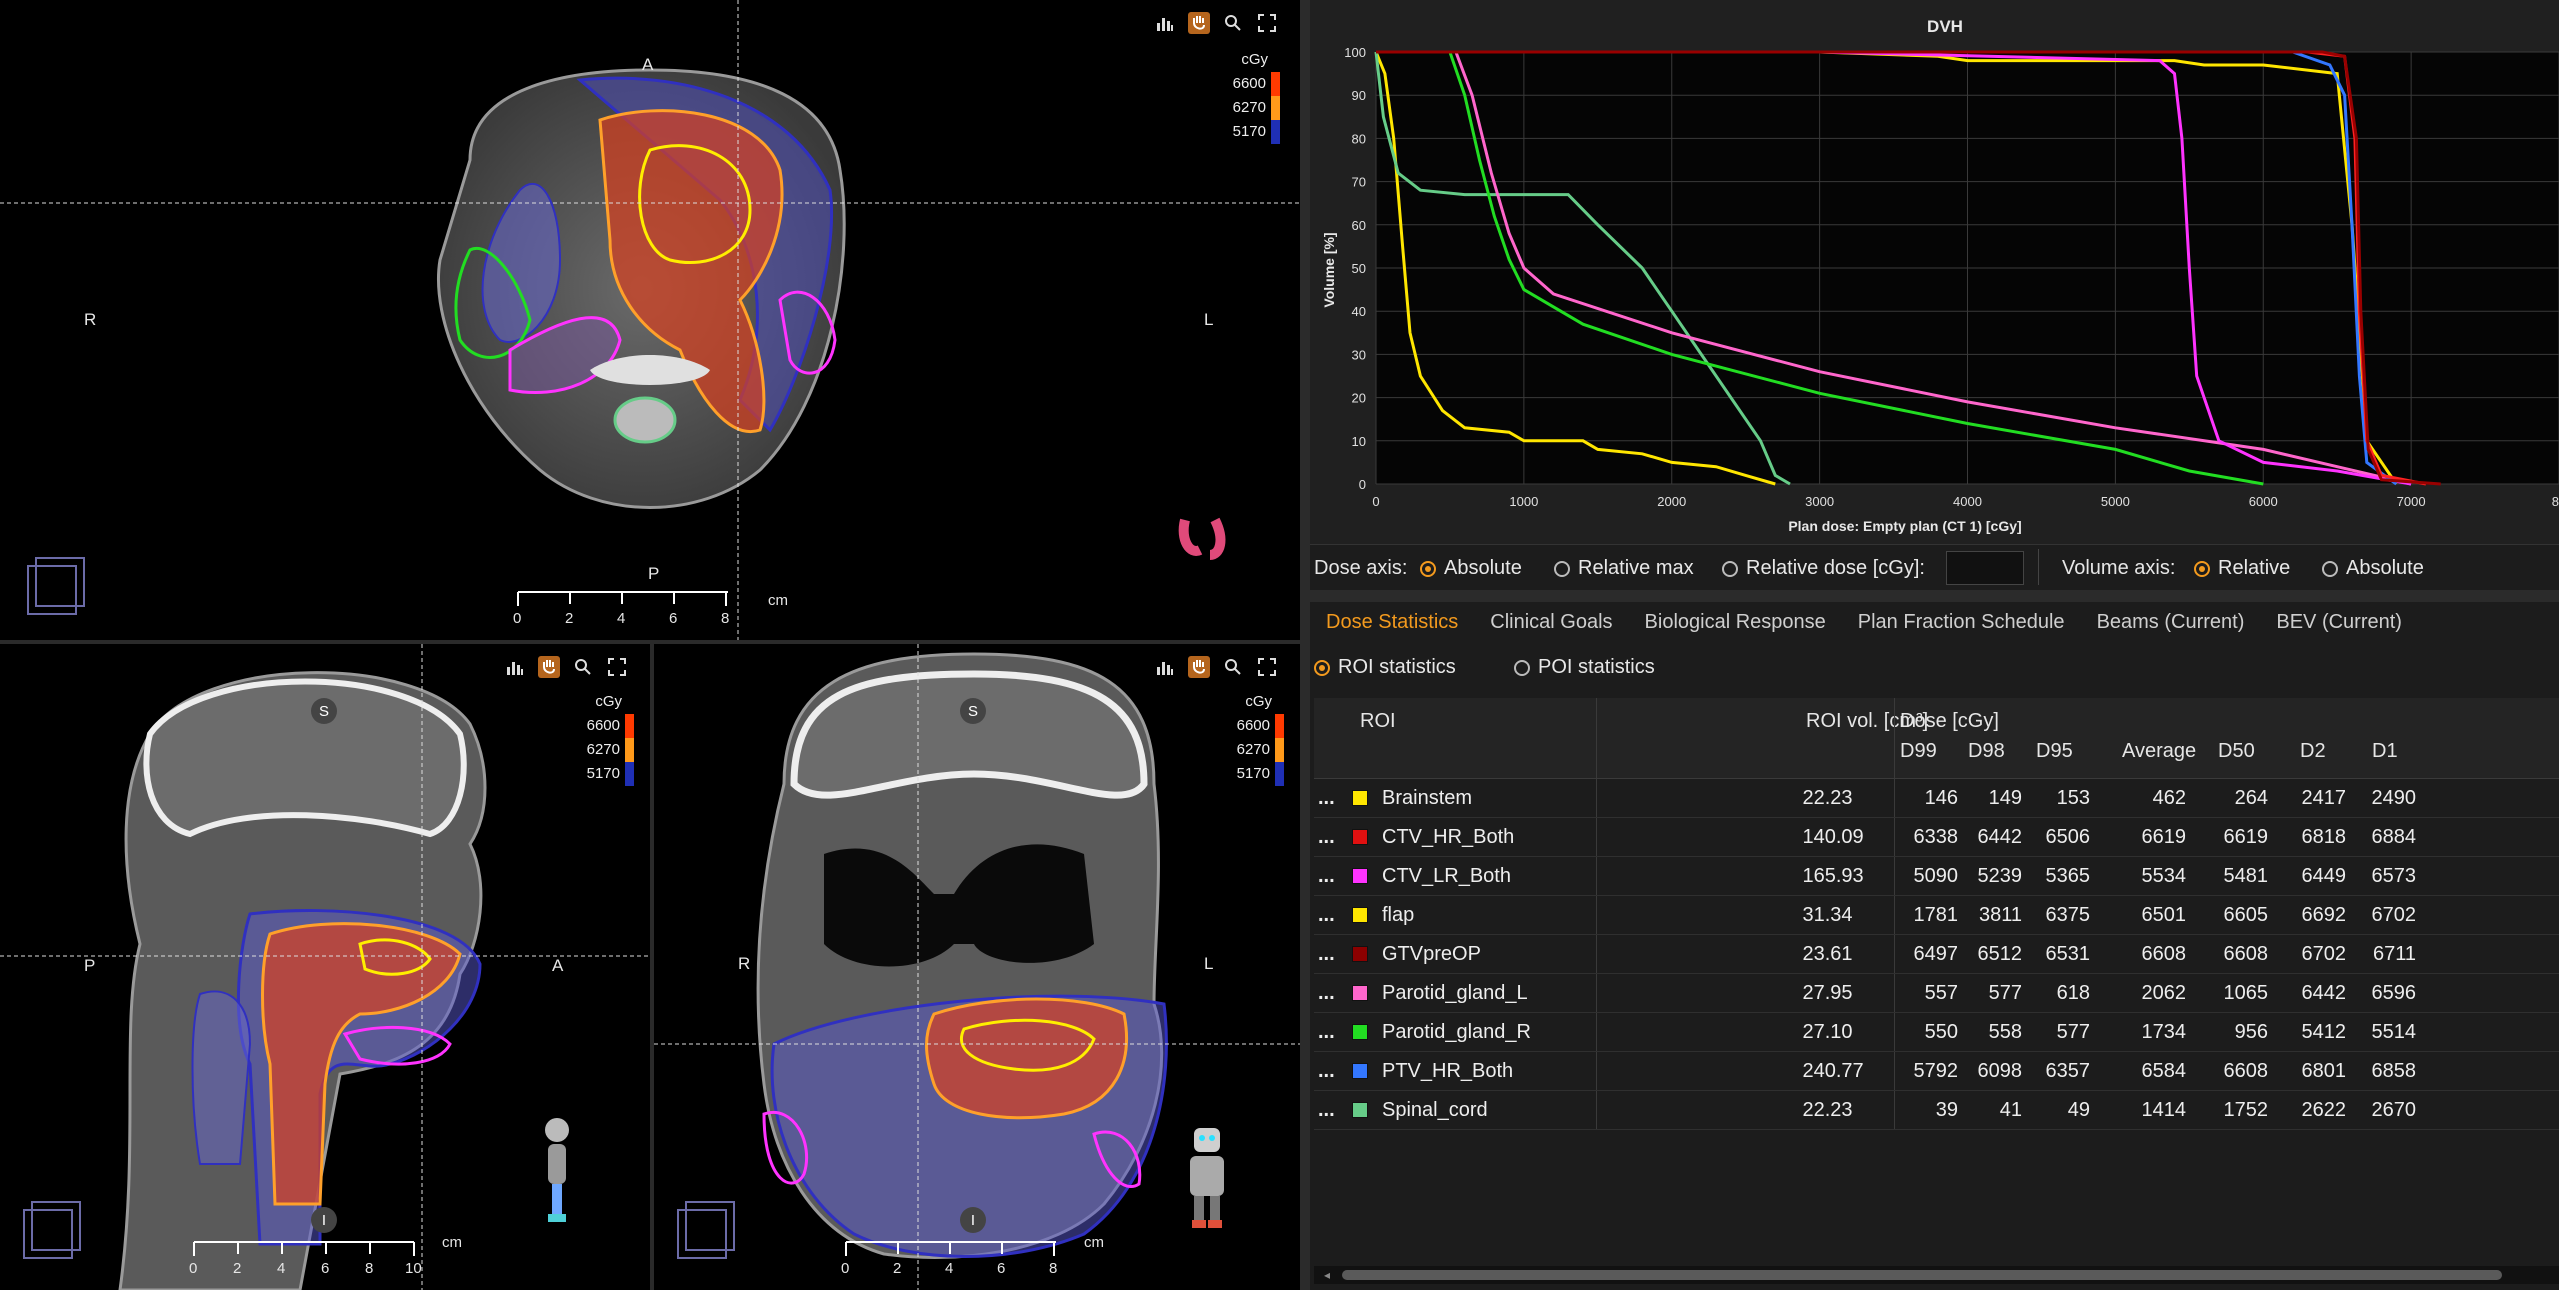  Describe the element at coordinates (1249, 107) in the screenshot. I see `legend-level-mid: 6270` at that location.